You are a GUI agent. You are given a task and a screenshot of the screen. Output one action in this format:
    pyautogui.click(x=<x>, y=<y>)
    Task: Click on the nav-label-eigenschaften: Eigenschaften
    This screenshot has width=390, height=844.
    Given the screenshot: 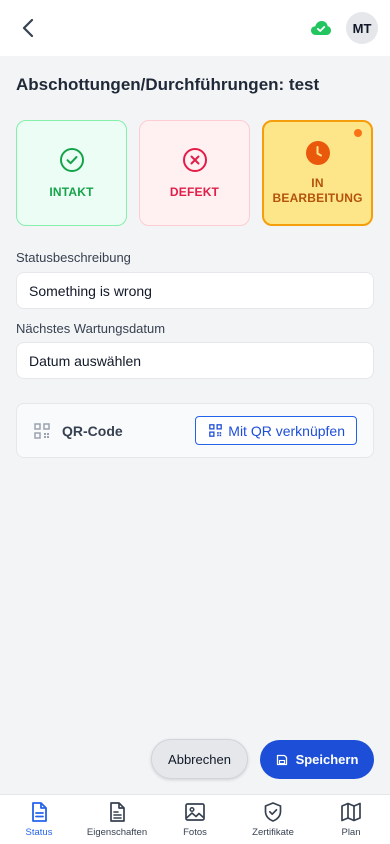 What is the action you would take?
    pyautogui.click(x=117, y=832)
    